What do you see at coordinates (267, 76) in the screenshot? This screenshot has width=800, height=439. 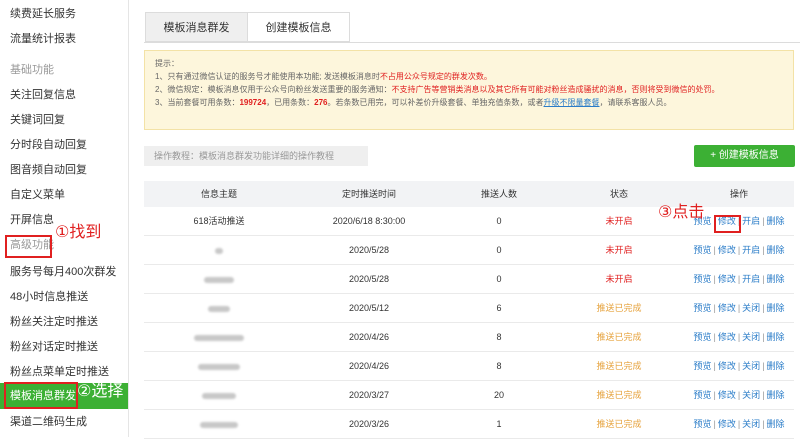 I see `notice-line-1-text: 1、只有通过微信认证的服务号才能使用本功能; 发送模板消息时` at bounding box center [267, 76].